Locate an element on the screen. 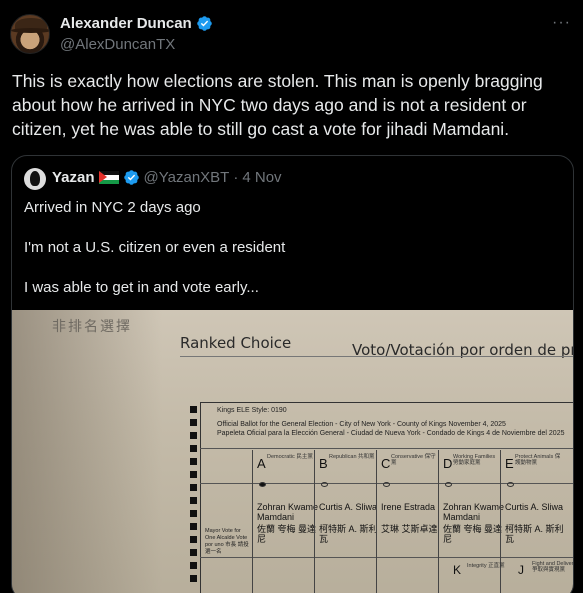 The width and height of the screenshot is (583, 593). column-letter-k: K is located at coordinates (457, 570).